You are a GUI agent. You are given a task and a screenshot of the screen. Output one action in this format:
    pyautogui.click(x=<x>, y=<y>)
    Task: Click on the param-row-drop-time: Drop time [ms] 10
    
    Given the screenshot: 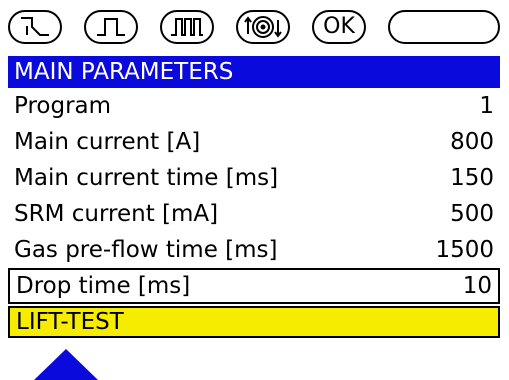 What is the action you would take?
    pyautogui.click(x=254, y=286)
    